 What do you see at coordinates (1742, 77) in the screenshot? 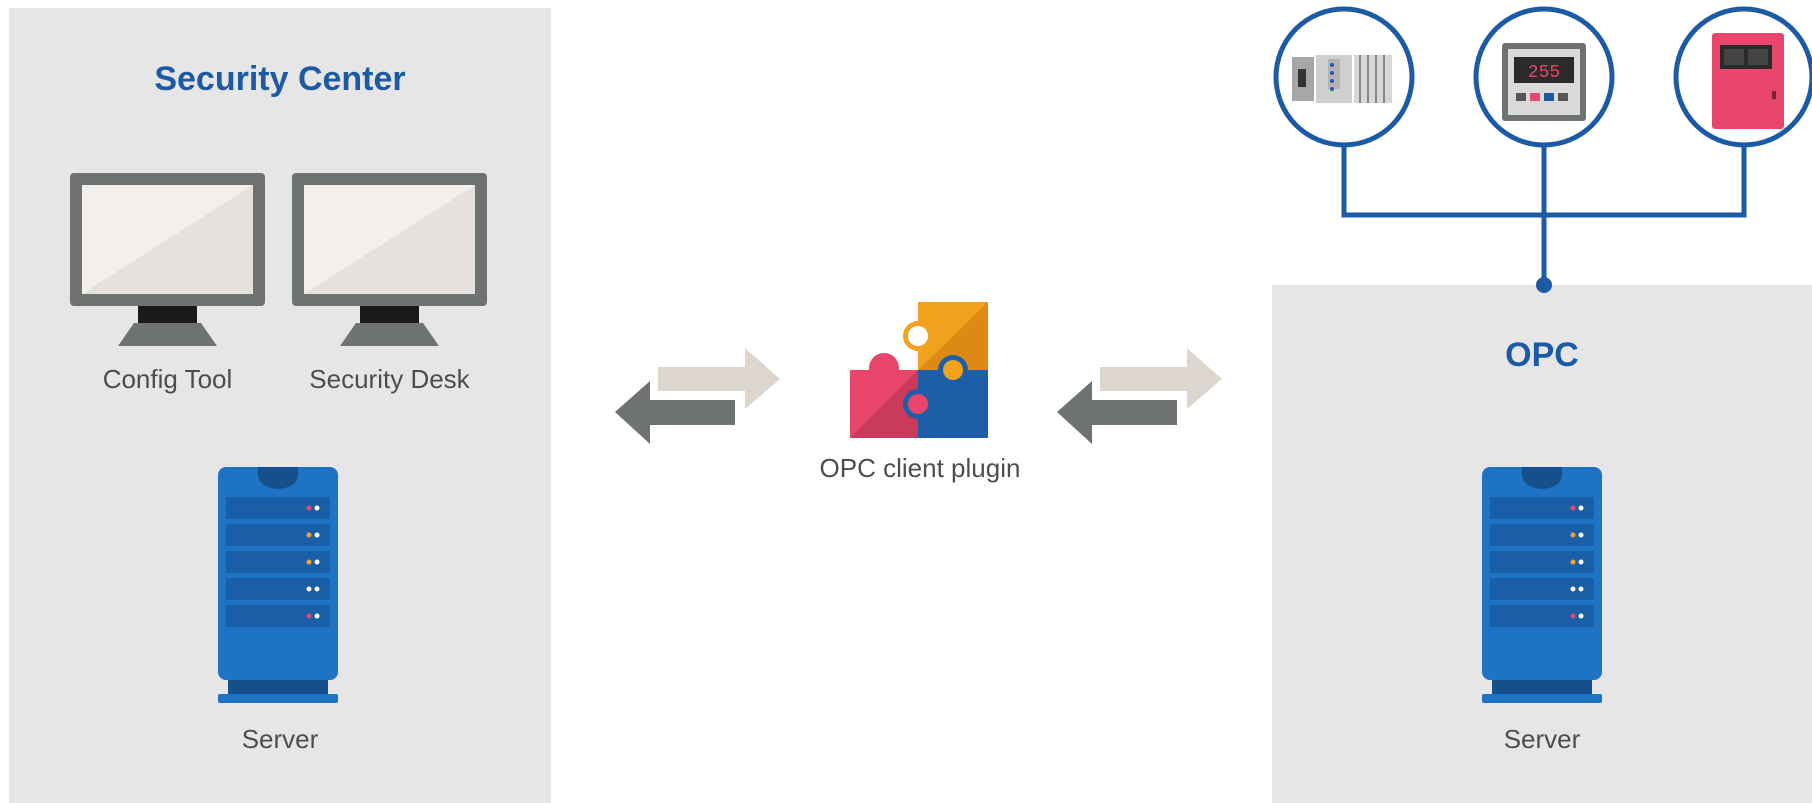
I see `panel-box-icon` at bounding box center [1742, 77].